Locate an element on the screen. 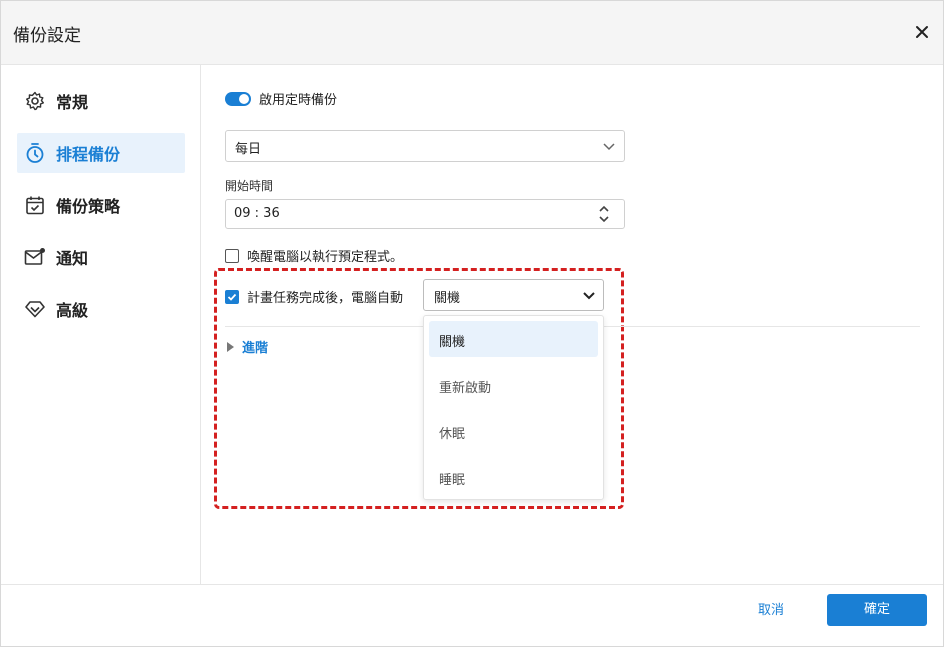  gear-icon is located at coordinates (35, 101).